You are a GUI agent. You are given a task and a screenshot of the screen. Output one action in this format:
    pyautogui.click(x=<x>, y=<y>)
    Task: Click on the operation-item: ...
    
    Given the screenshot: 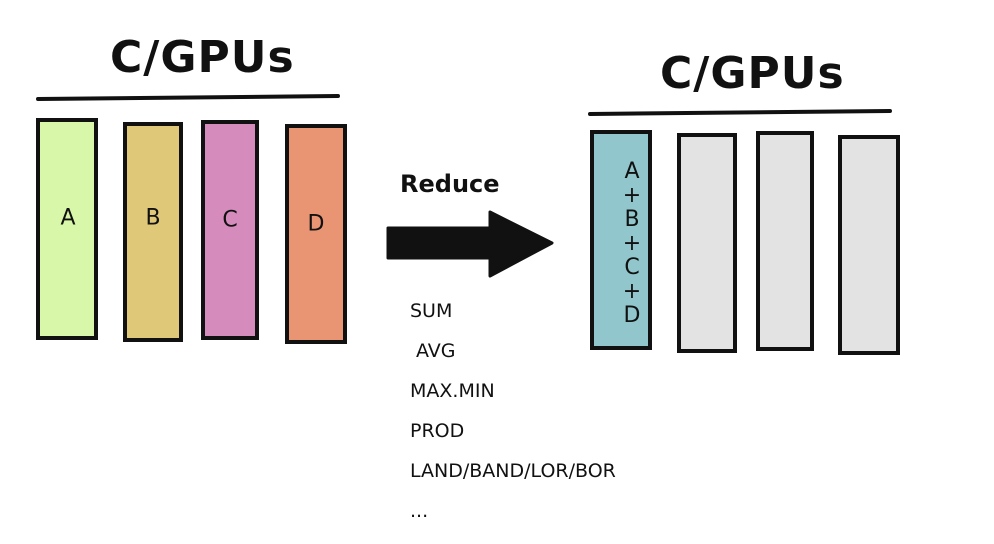 What is the action you would take?
    pyautogui.click(x=419, y=511)
    